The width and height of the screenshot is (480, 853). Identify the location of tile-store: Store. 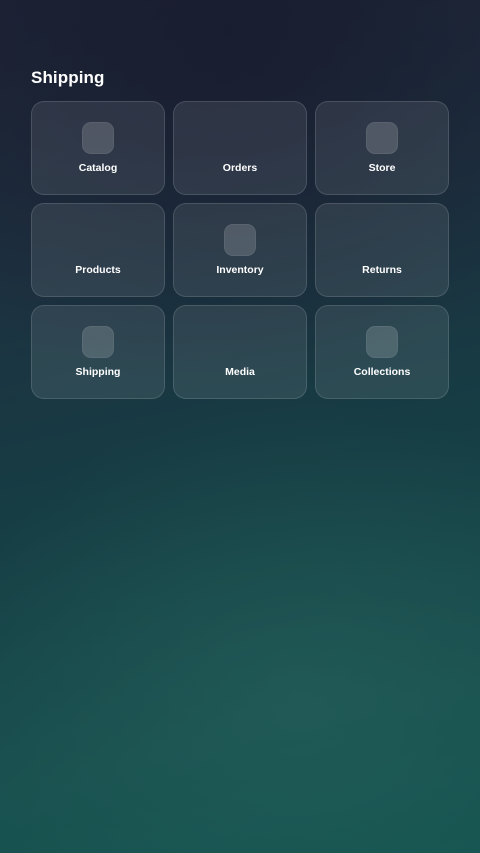
(382, 148).